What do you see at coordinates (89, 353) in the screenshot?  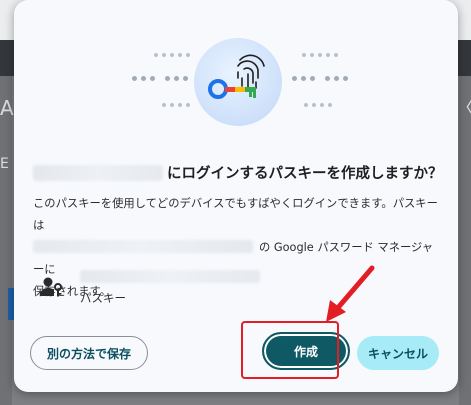 I see `save-another-way-button: 別の方法で保存` at bounding box center [89, 353].